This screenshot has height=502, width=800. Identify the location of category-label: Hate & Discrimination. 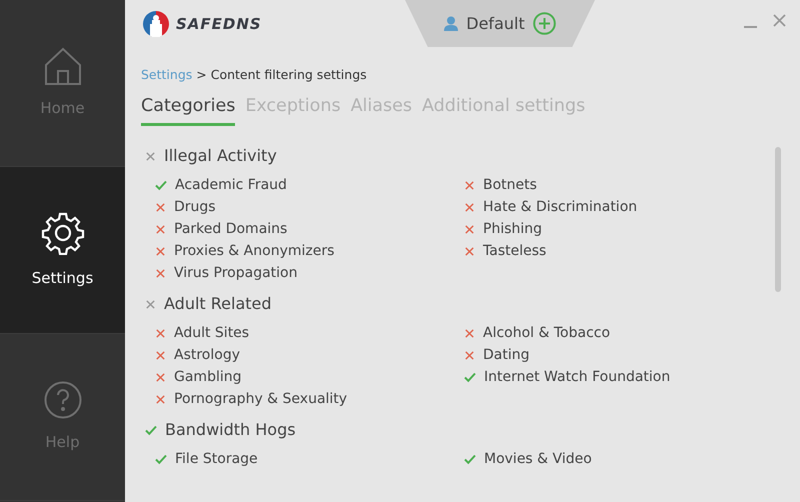
(560, 207).